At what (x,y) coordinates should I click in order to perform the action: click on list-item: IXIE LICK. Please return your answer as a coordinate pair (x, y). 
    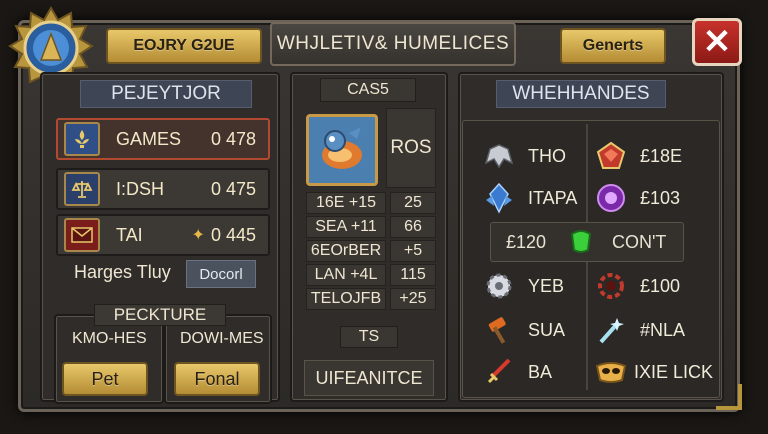
    Looking at the image, I should click on (652, 372).